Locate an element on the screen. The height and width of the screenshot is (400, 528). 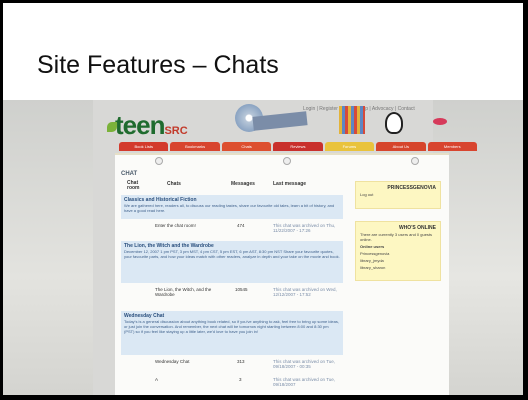
binder-rings is located at coordinates (282, 161).